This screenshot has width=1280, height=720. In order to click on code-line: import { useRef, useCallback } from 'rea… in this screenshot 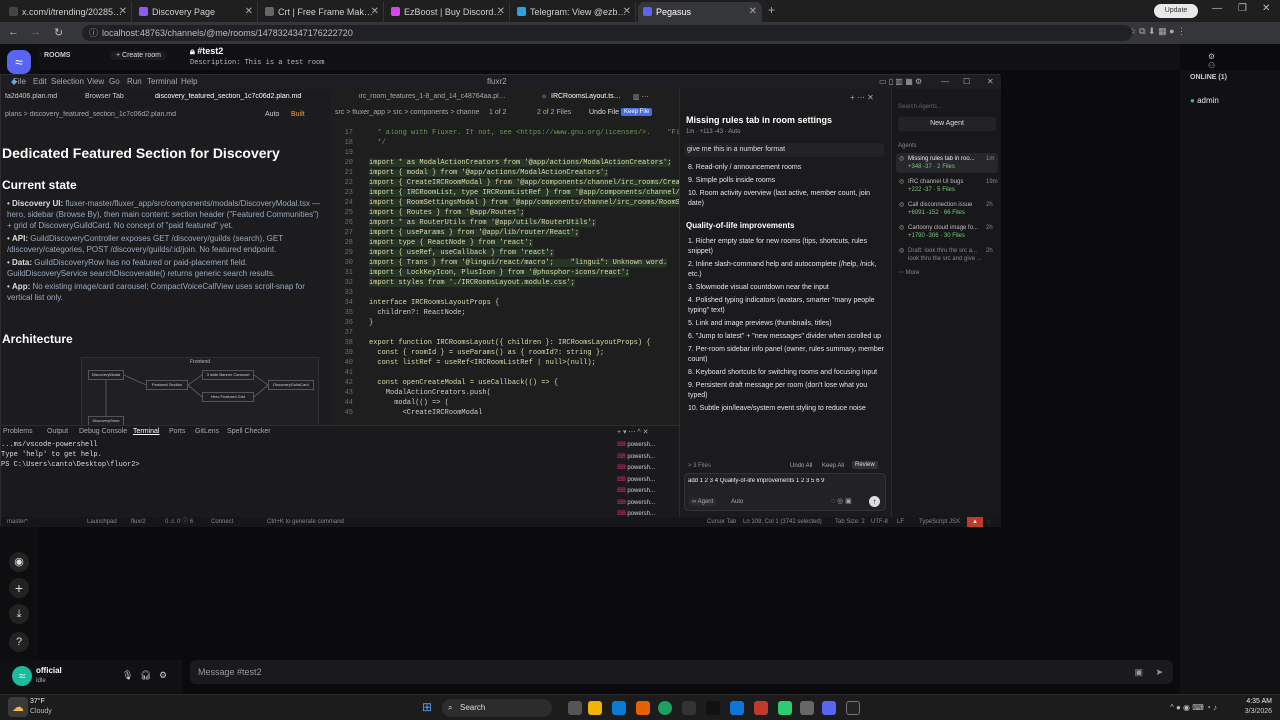, I will do `click(461, 253)`.